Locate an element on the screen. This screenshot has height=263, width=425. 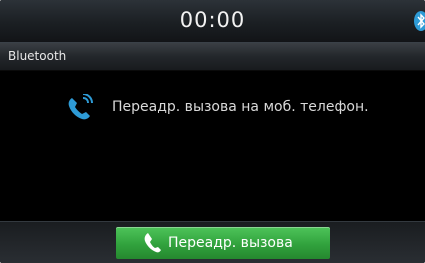
forward-call-button: Переадр. вызова is located at coordinates (223, 243).